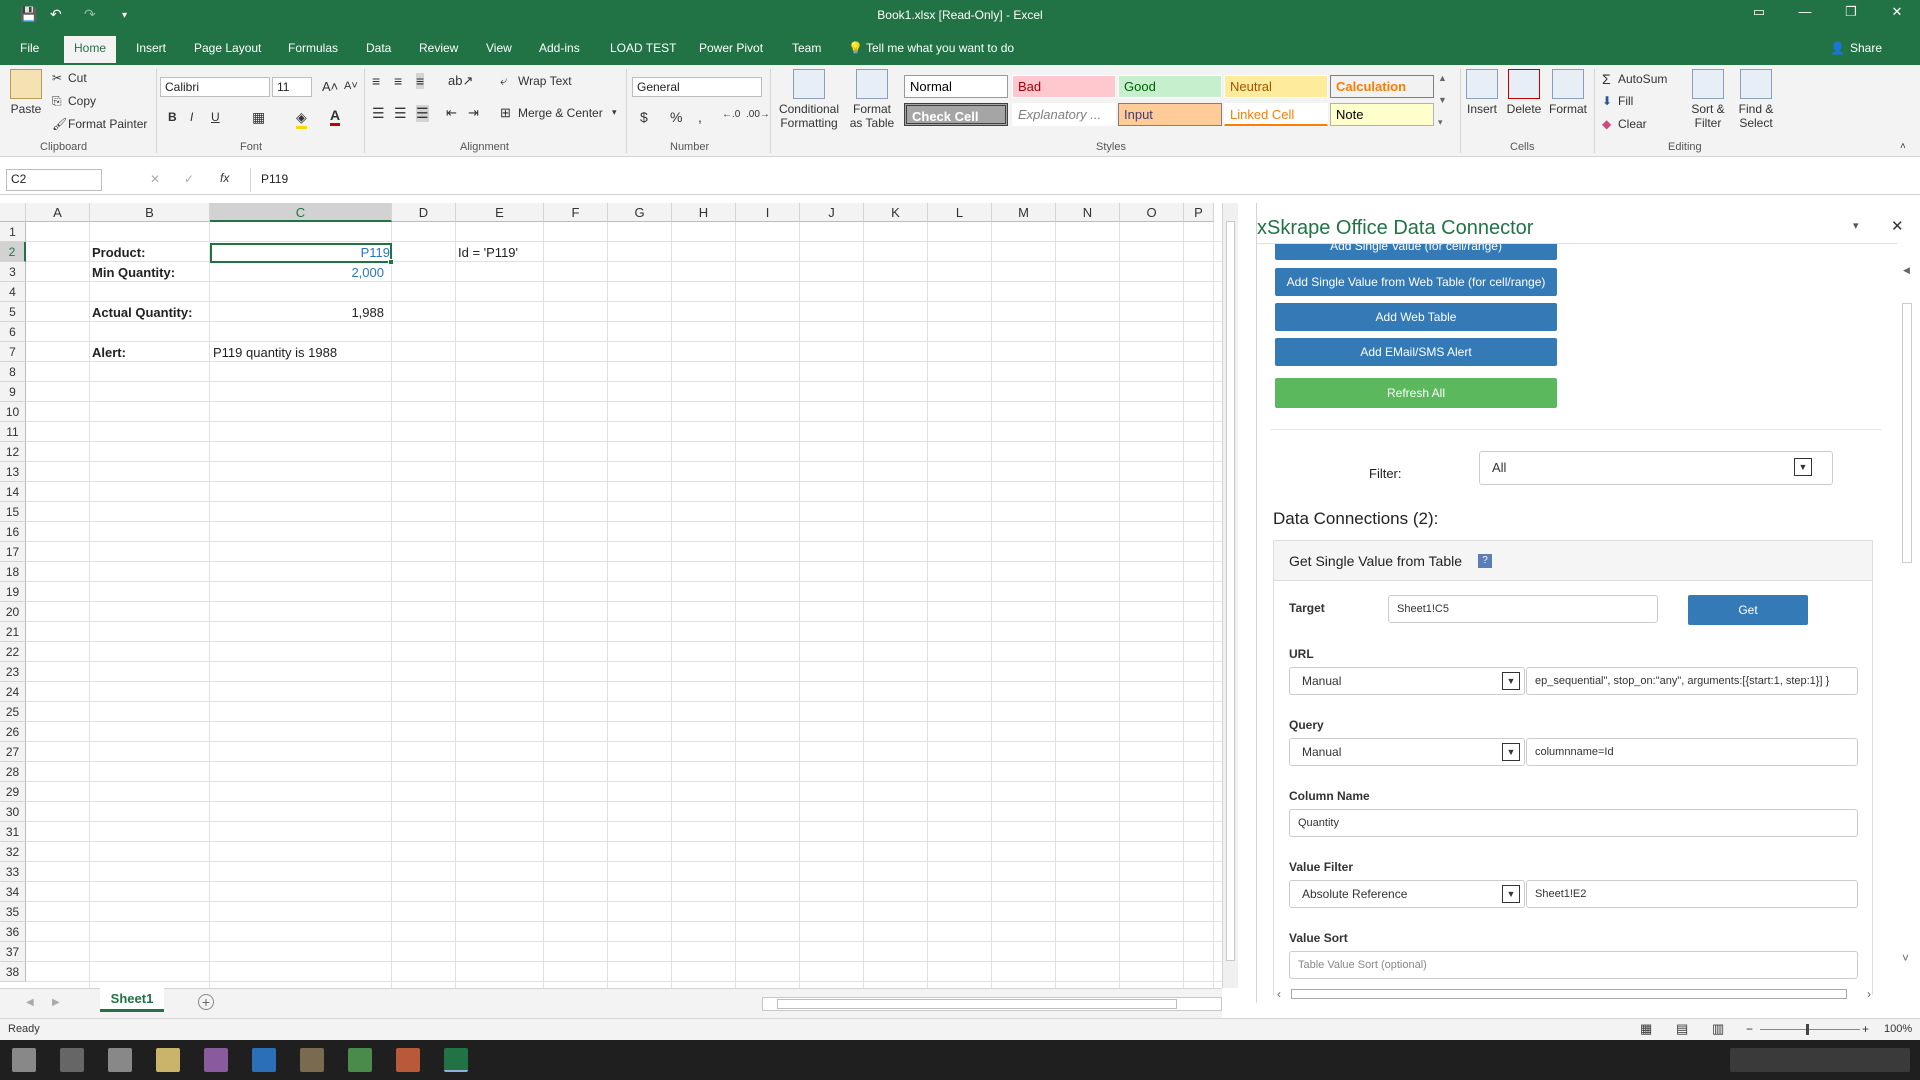 The height and width of the screenshot is (1080, 1920). What do you see at coordinates (1407, 681) in the screenshot?
I see `url-mode-select: Manual ▼` at bounding box center [1407, 681].